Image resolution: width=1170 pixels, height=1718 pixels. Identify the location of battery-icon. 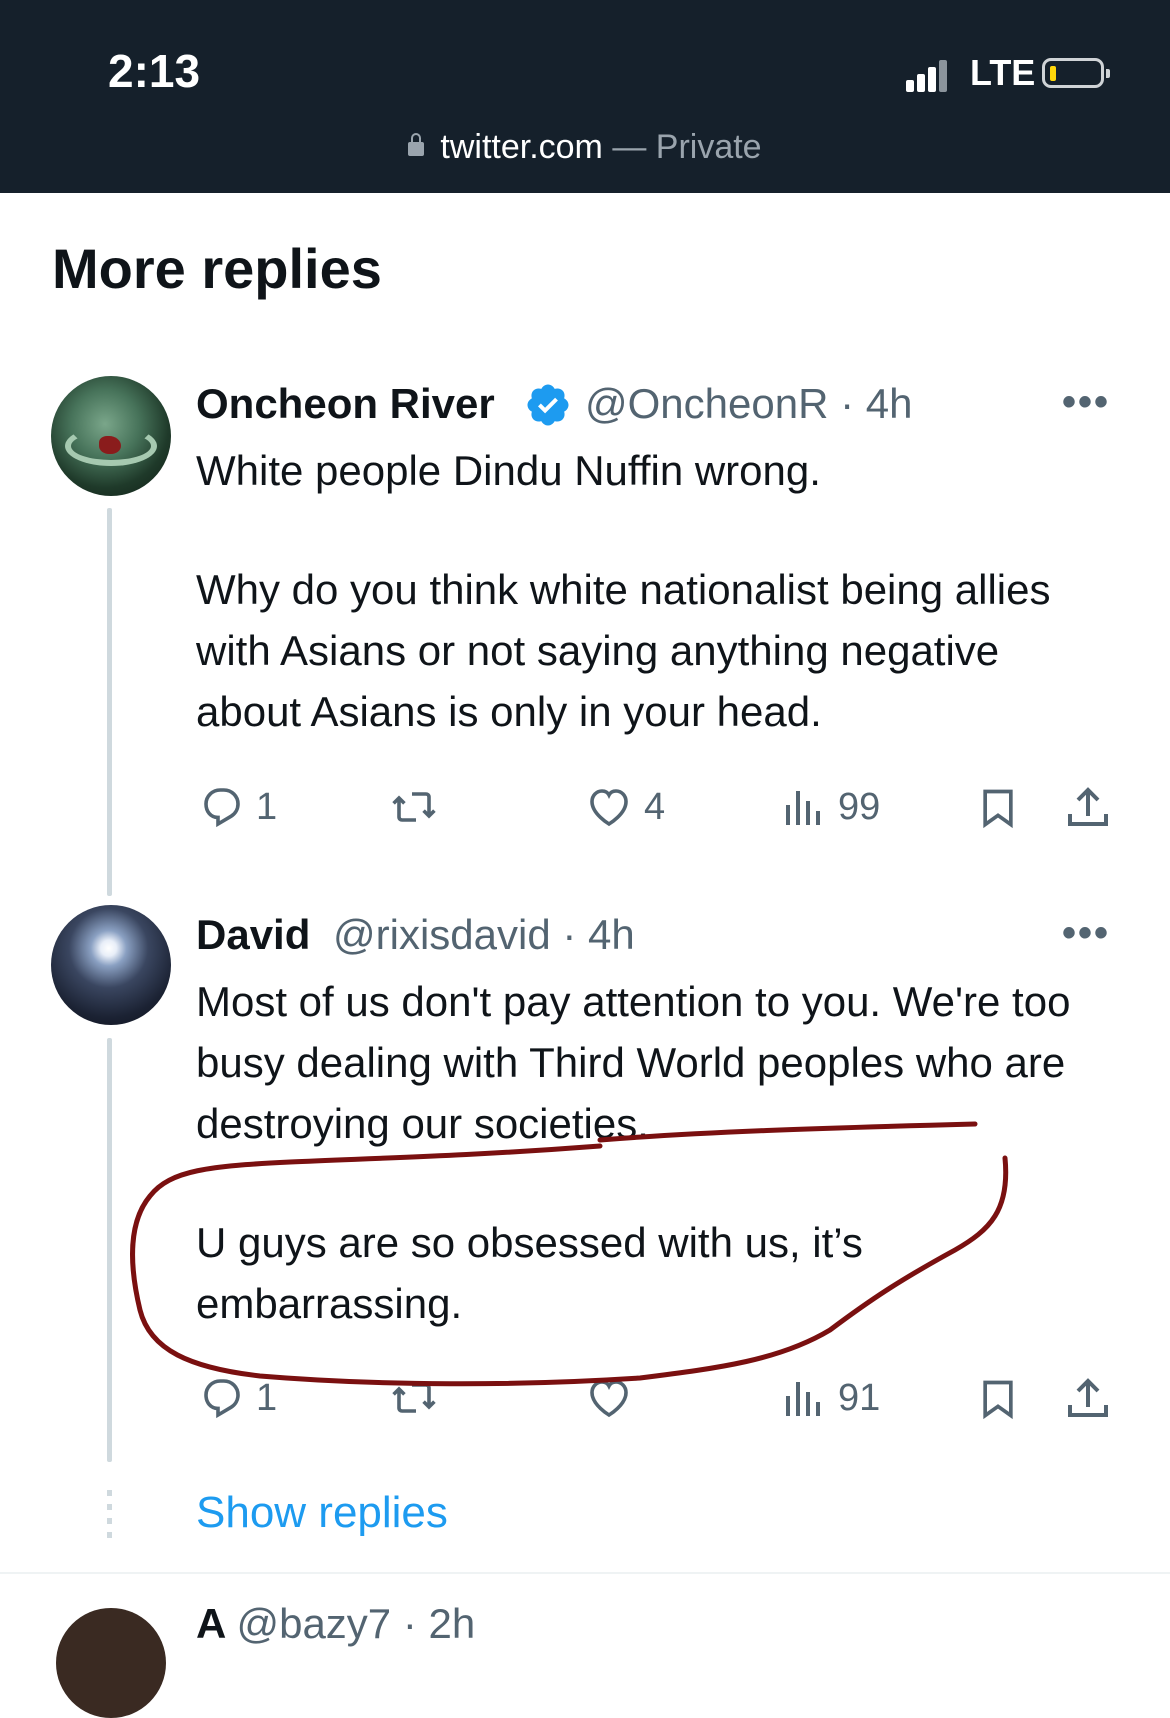
(1076, 73).